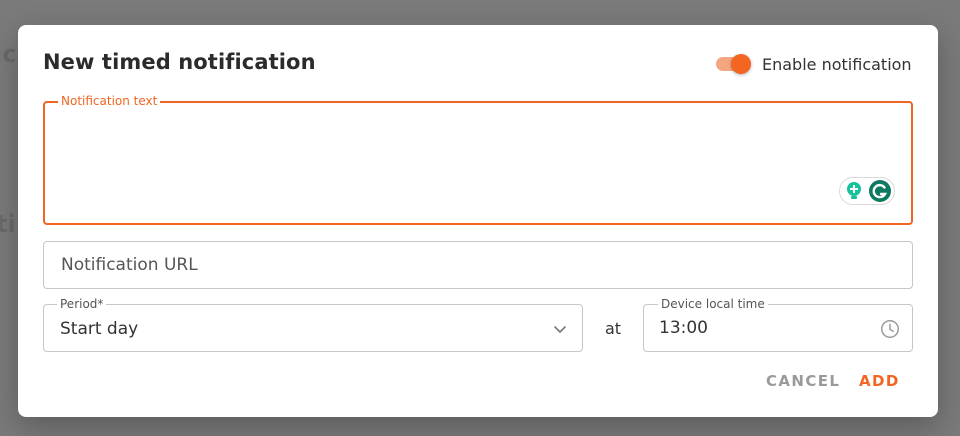 The height and width of the screenshot is (436, 960). Describe the element at coordinates (99, 329) in the screenshot. I see `period-value: Start day` at that location.